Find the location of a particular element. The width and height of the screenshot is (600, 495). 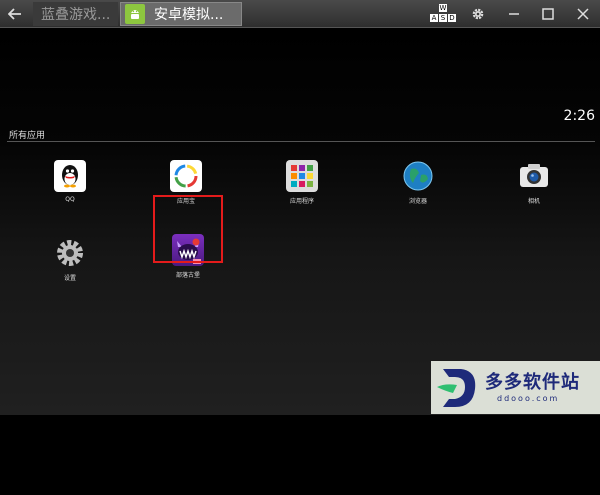

qq-icon is located at coordinates (70, 176).